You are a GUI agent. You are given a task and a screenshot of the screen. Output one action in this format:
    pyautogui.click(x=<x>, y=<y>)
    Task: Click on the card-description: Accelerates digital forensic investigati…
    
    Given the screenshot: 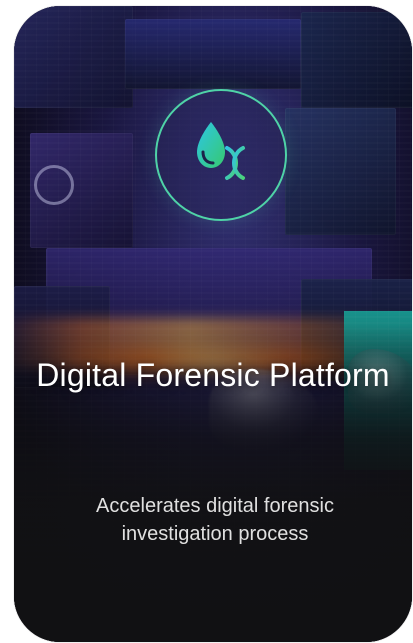 What is the action you would take?
    pyautogui.click(x=215, y=520)
    